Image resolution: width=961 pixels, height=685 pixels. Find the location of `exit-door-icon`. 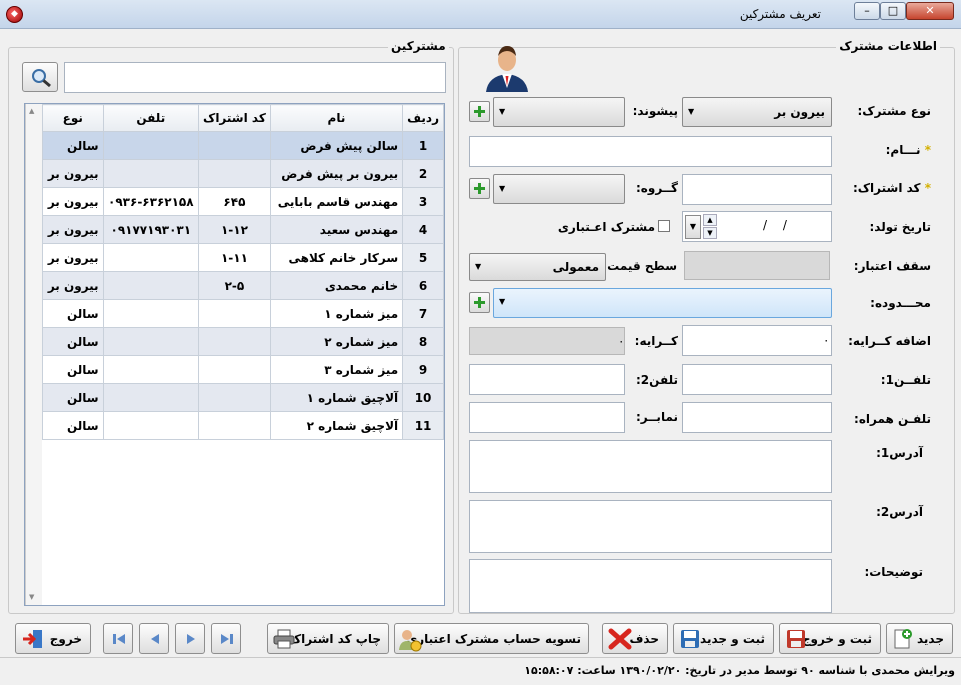

exit-door-icon is located at coordinates (32, 639).